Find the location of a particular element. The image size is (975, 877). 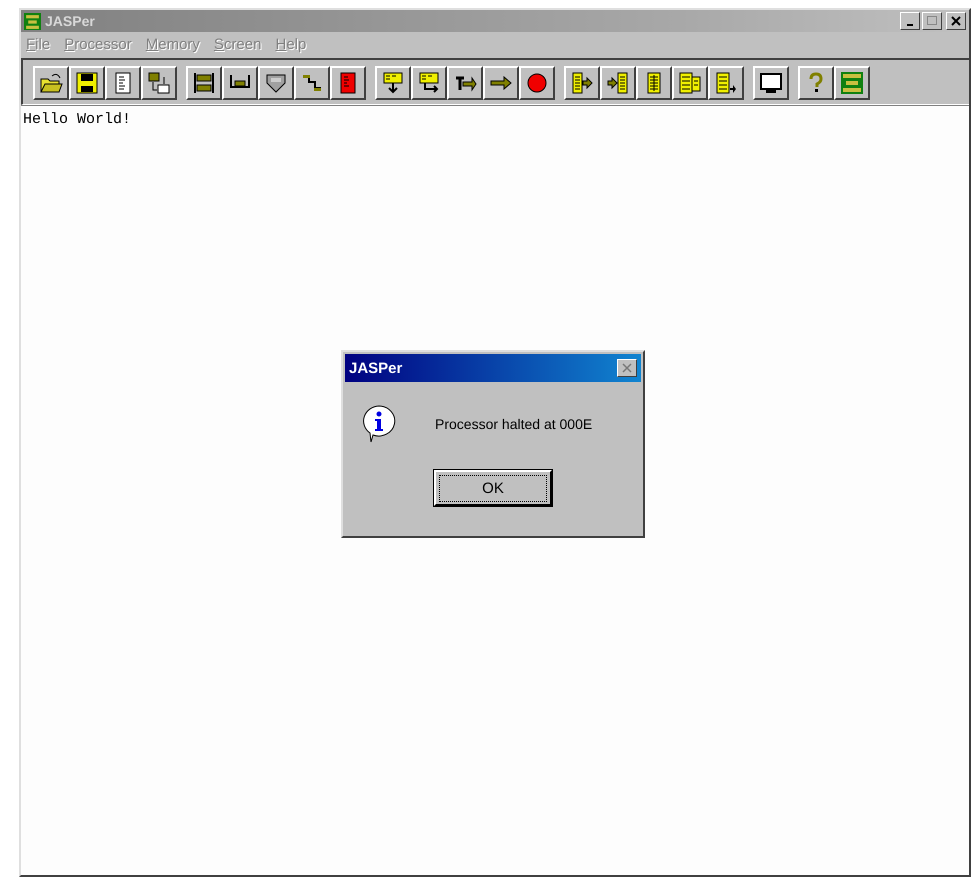

monitor-icon is located at coordinates (771, 83).